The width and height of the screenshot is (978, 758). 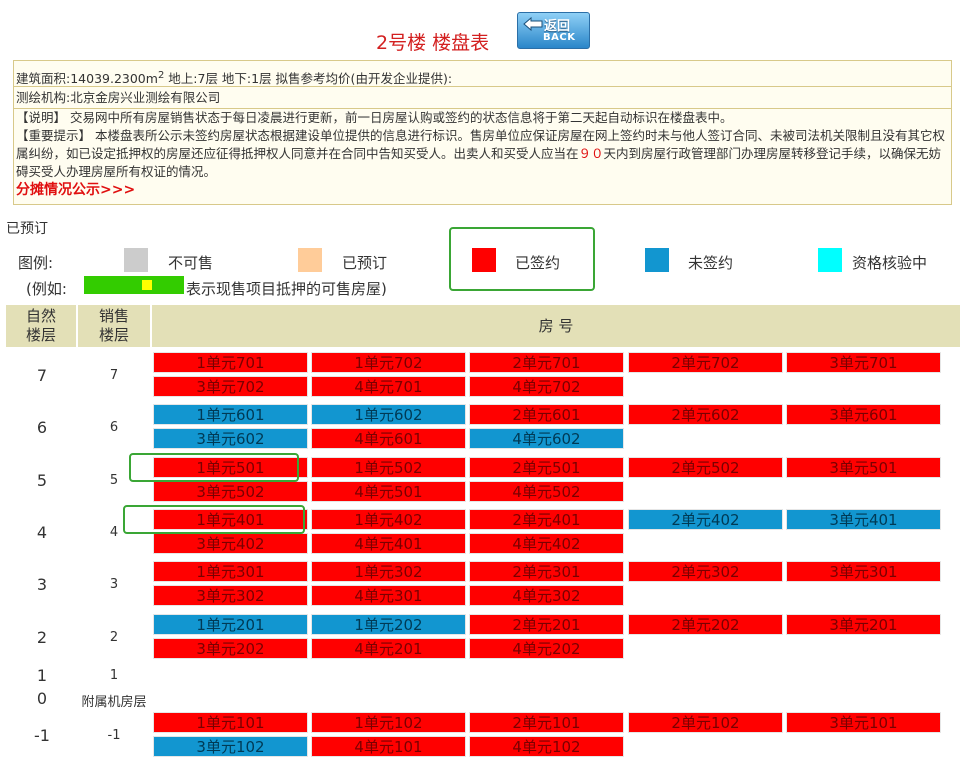 What do you see at coordinates (489, 29) in the screenshot?
I see `page-header: 2号楼 楼盘表 返回 BACK` at bounding box center [489, 29].